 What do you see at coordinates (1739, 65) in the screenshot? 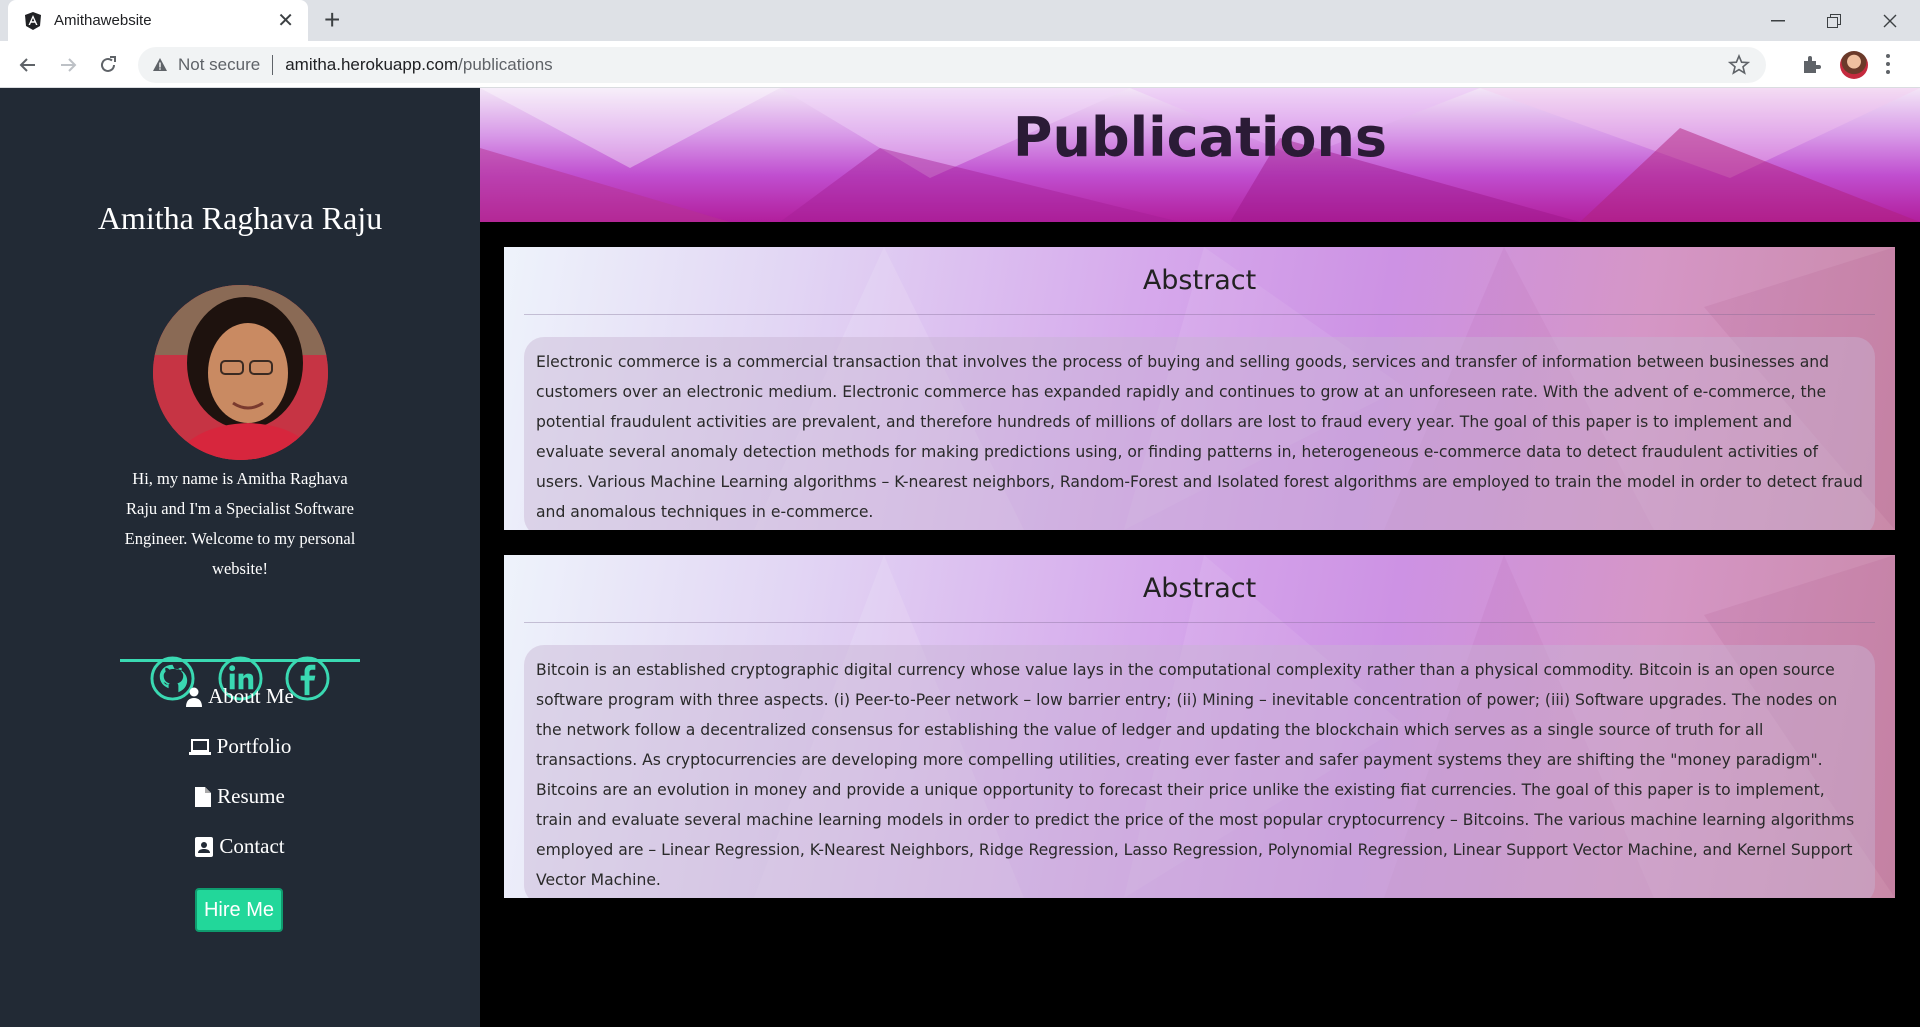
I see `bookmark-star-icon` at bounding box center [1739, 65].